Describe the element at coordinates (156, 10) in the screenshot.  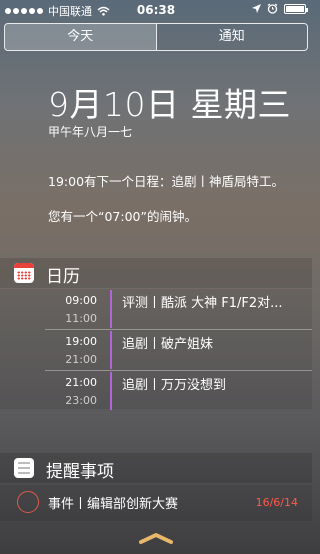
I see `status-bar: 中国联通 06:38` at that location.